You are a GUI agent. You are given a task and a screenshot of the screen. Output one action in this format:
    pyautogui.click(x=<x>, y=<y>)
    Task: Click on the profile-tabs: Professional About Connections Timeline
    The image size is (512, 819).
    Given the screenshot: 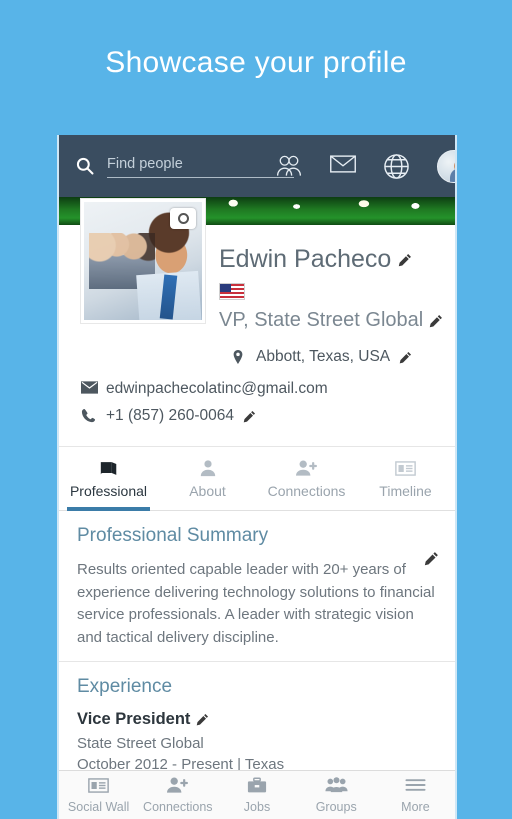 What is the action you would take?
    pyautogui.click(x=257, y=478)
    